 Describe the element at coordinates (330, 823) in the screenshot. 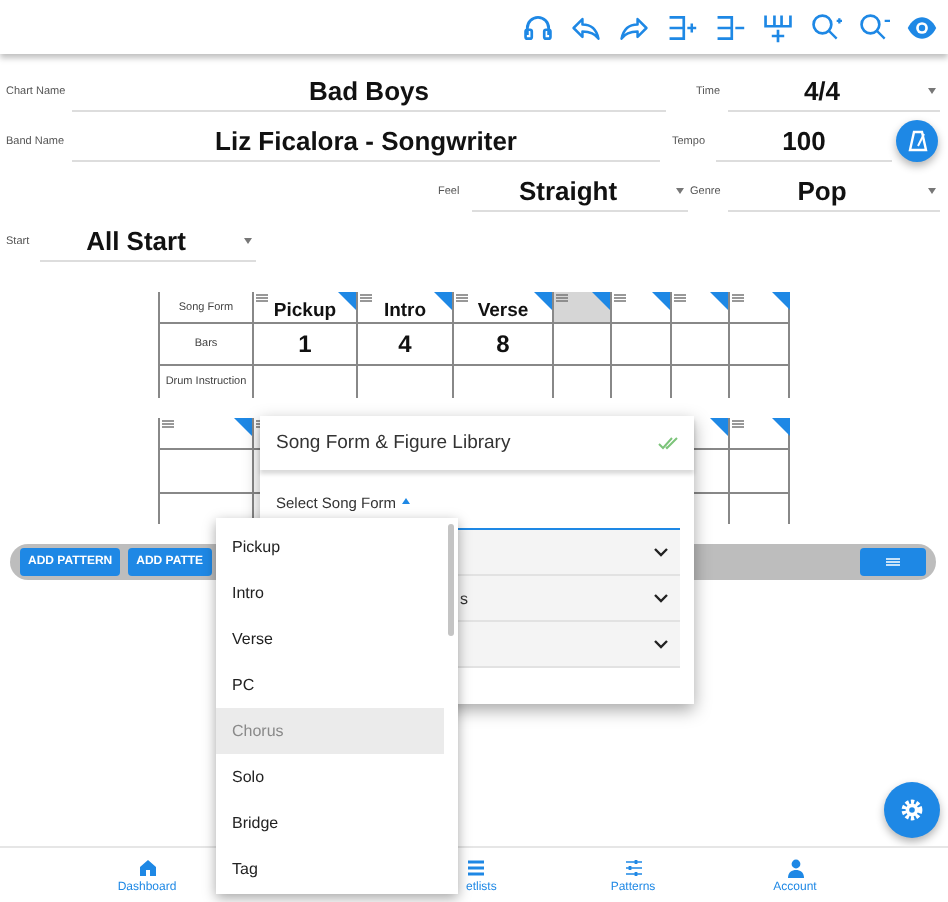

I see `dropdown-option: Bridge` at that location.